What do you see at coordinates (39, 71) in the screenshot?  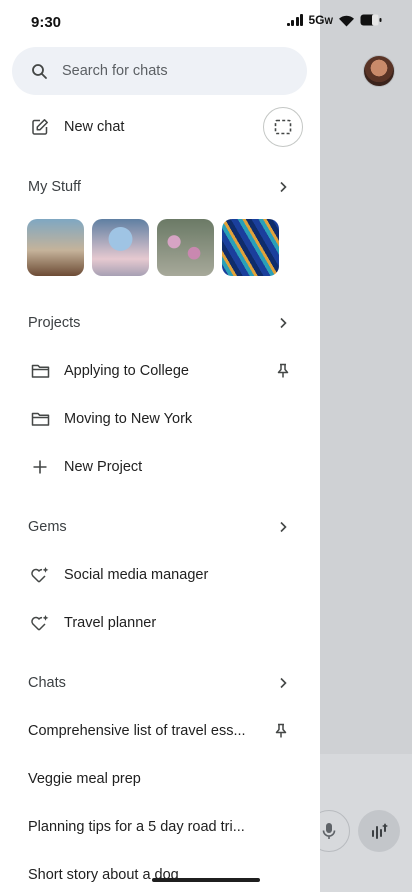 I see `search-icon` at bounding box center [39, 71].